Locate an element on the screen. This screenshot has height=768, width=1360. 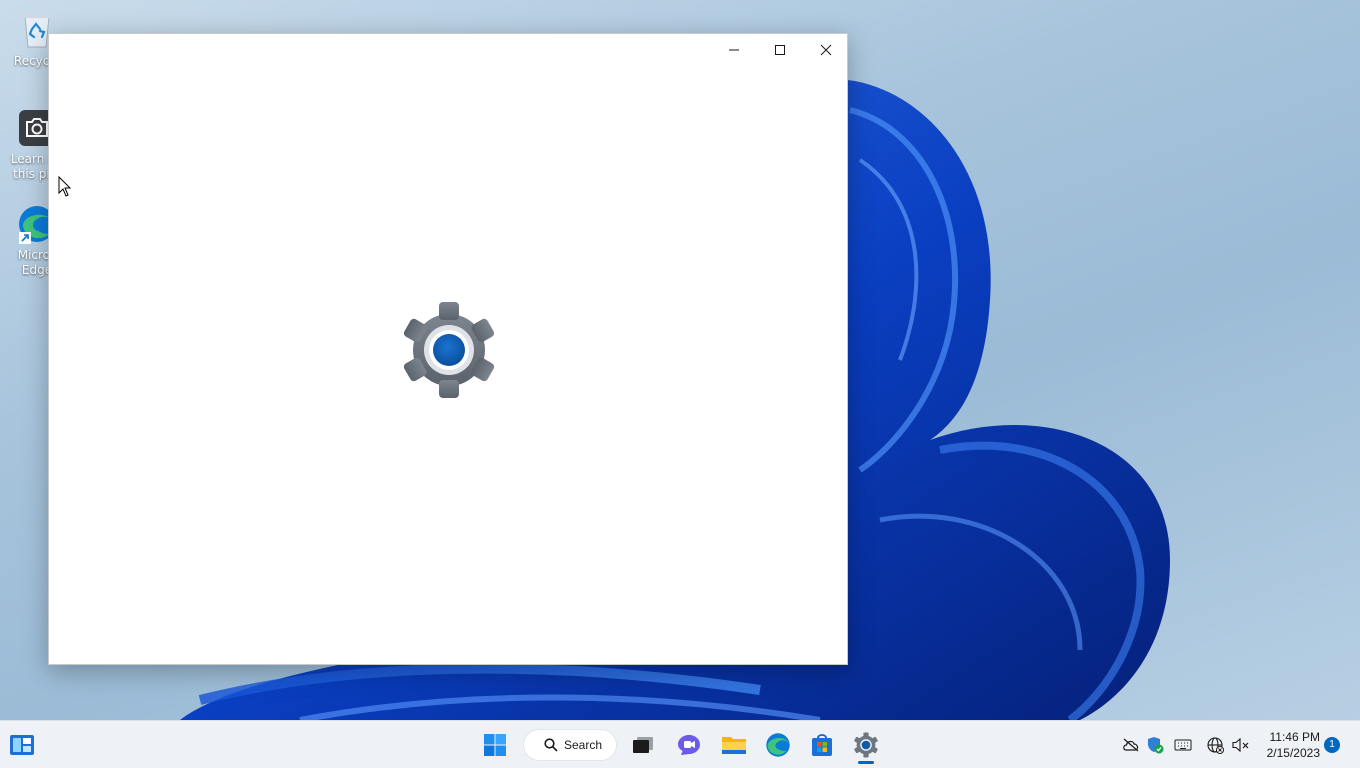
search-box: Search is located at coordinates (570, 745).